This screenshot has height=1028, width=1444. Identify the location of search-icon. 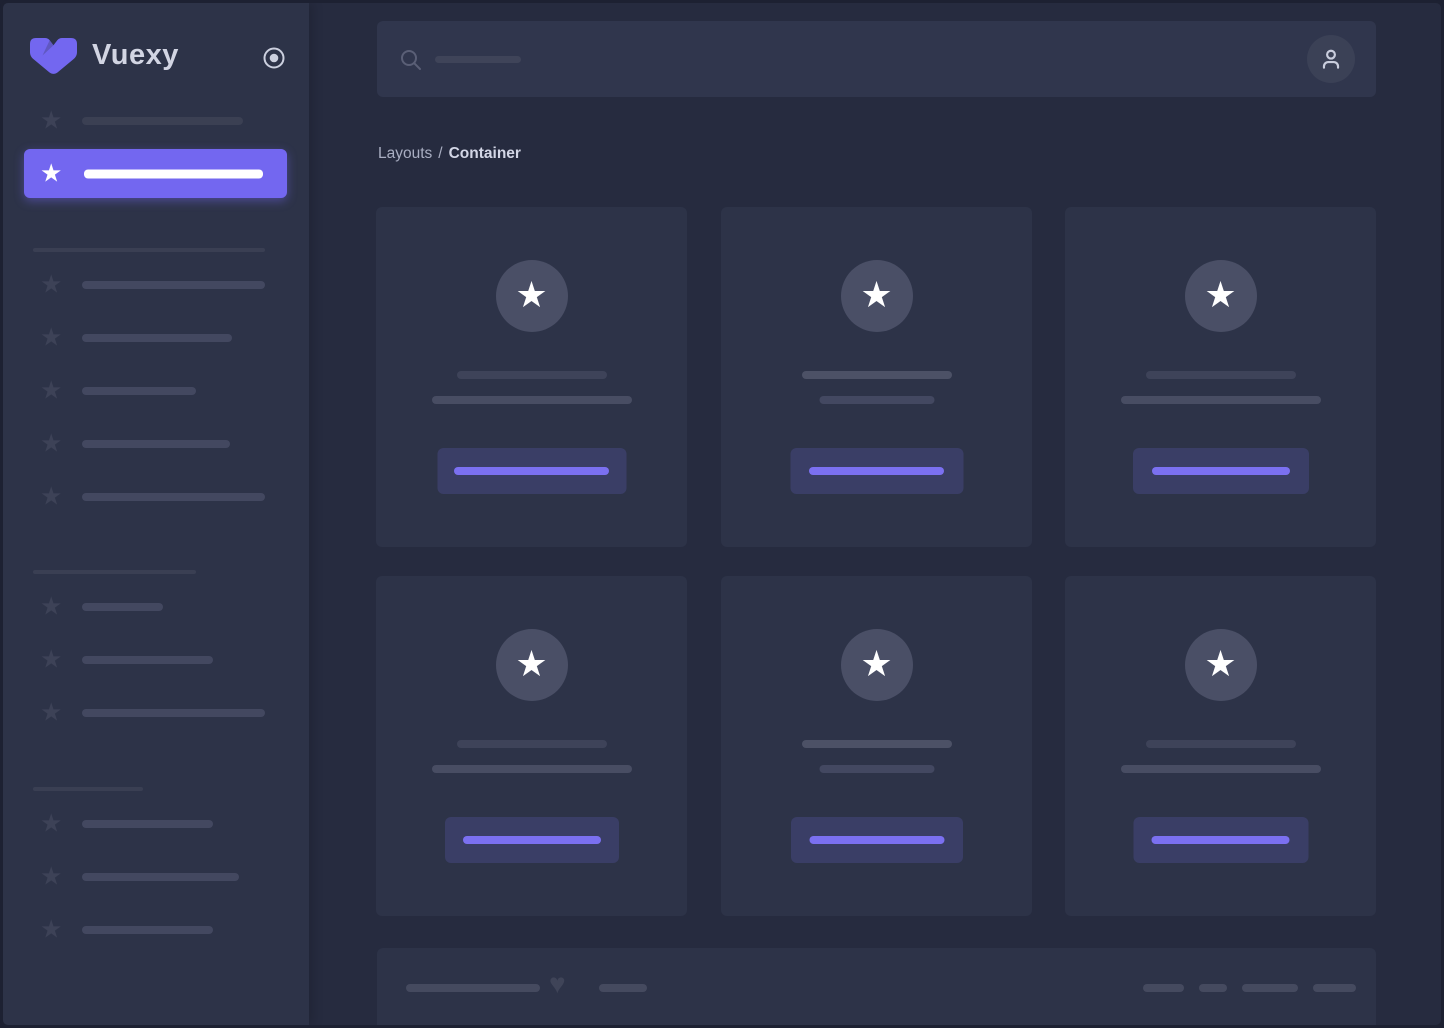
(411, 62).